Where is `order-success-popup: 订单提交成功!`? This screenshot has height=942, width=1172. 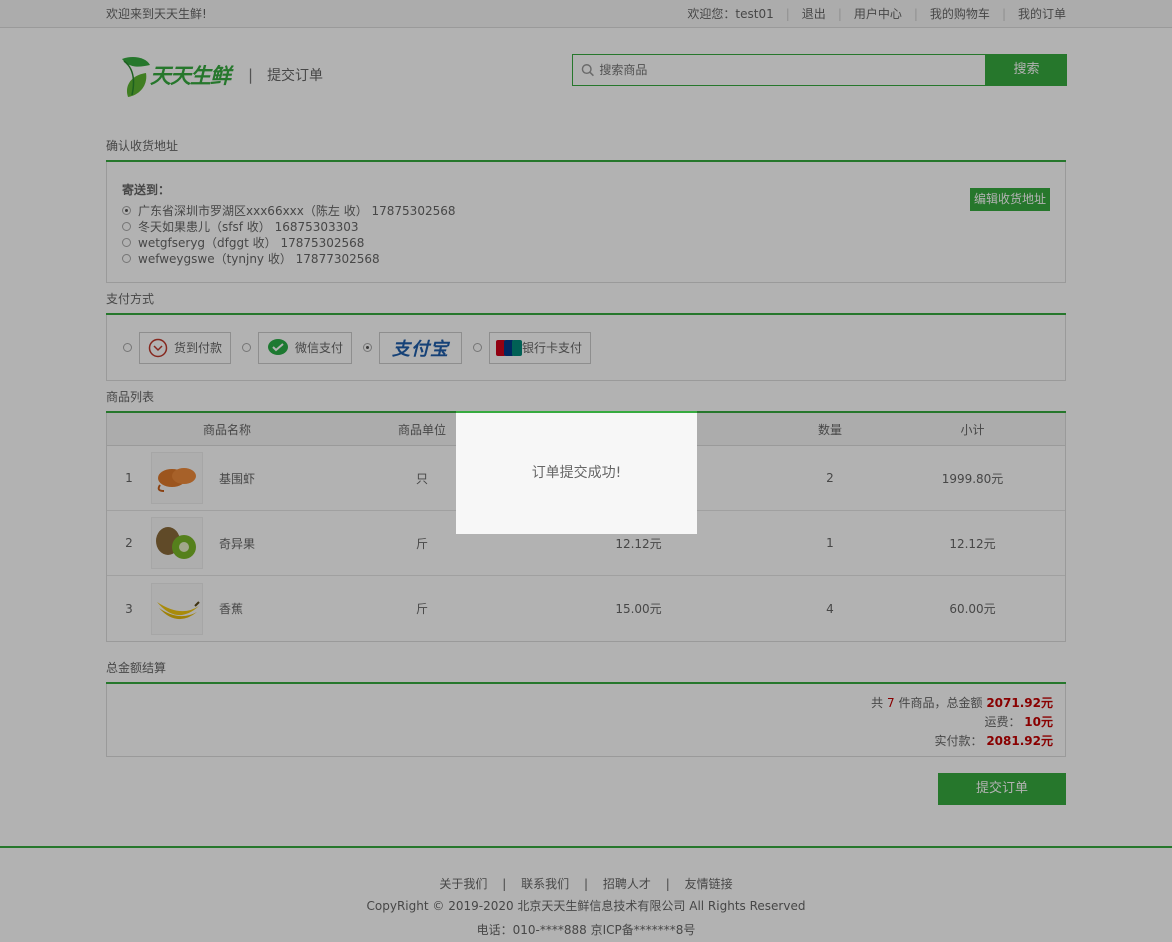 order-success-popup: 订单提交成功! is located at coordinates (576, 472).